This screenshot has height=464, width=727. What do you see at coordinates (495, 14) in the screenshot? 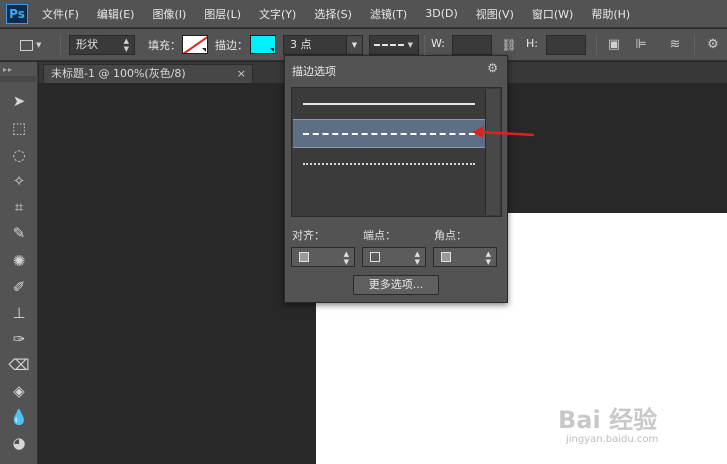
I see `menu-view: 视图(V)` at bounding box center [495, 14].